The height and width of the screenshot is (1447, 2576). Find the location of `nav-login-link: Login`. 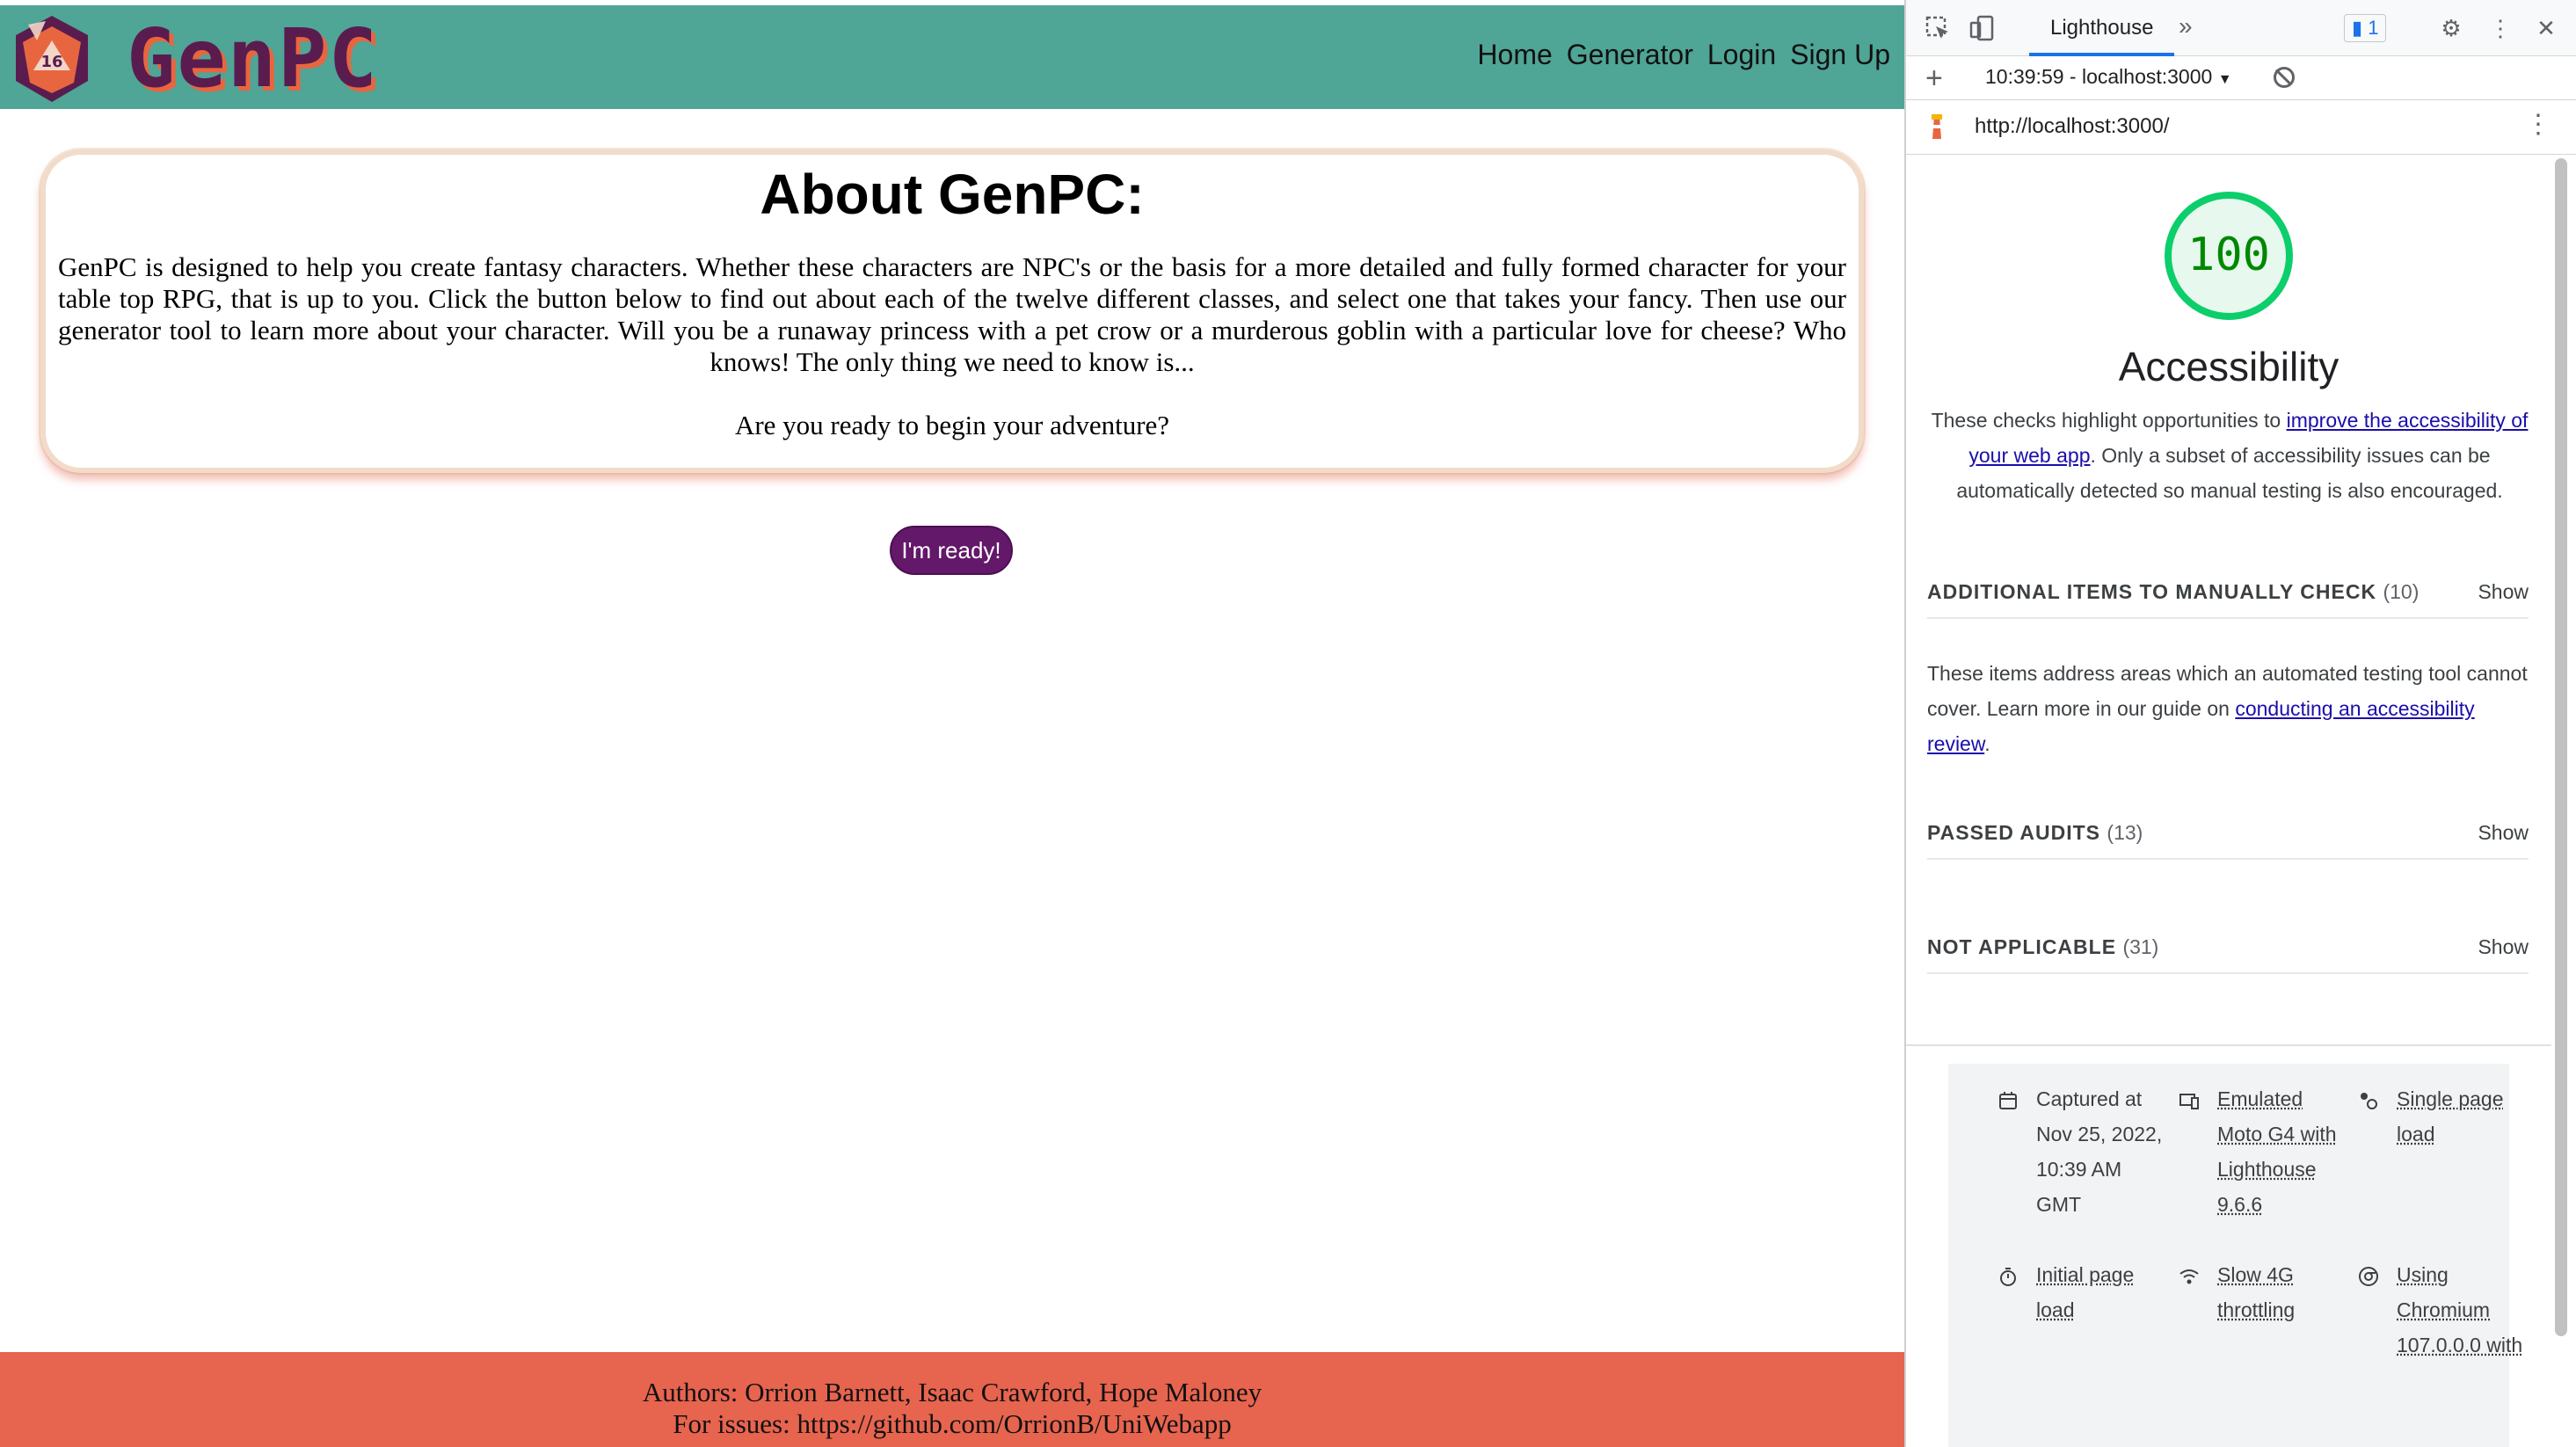

nav-login-link: Login is located at coordinates (1741, 55).